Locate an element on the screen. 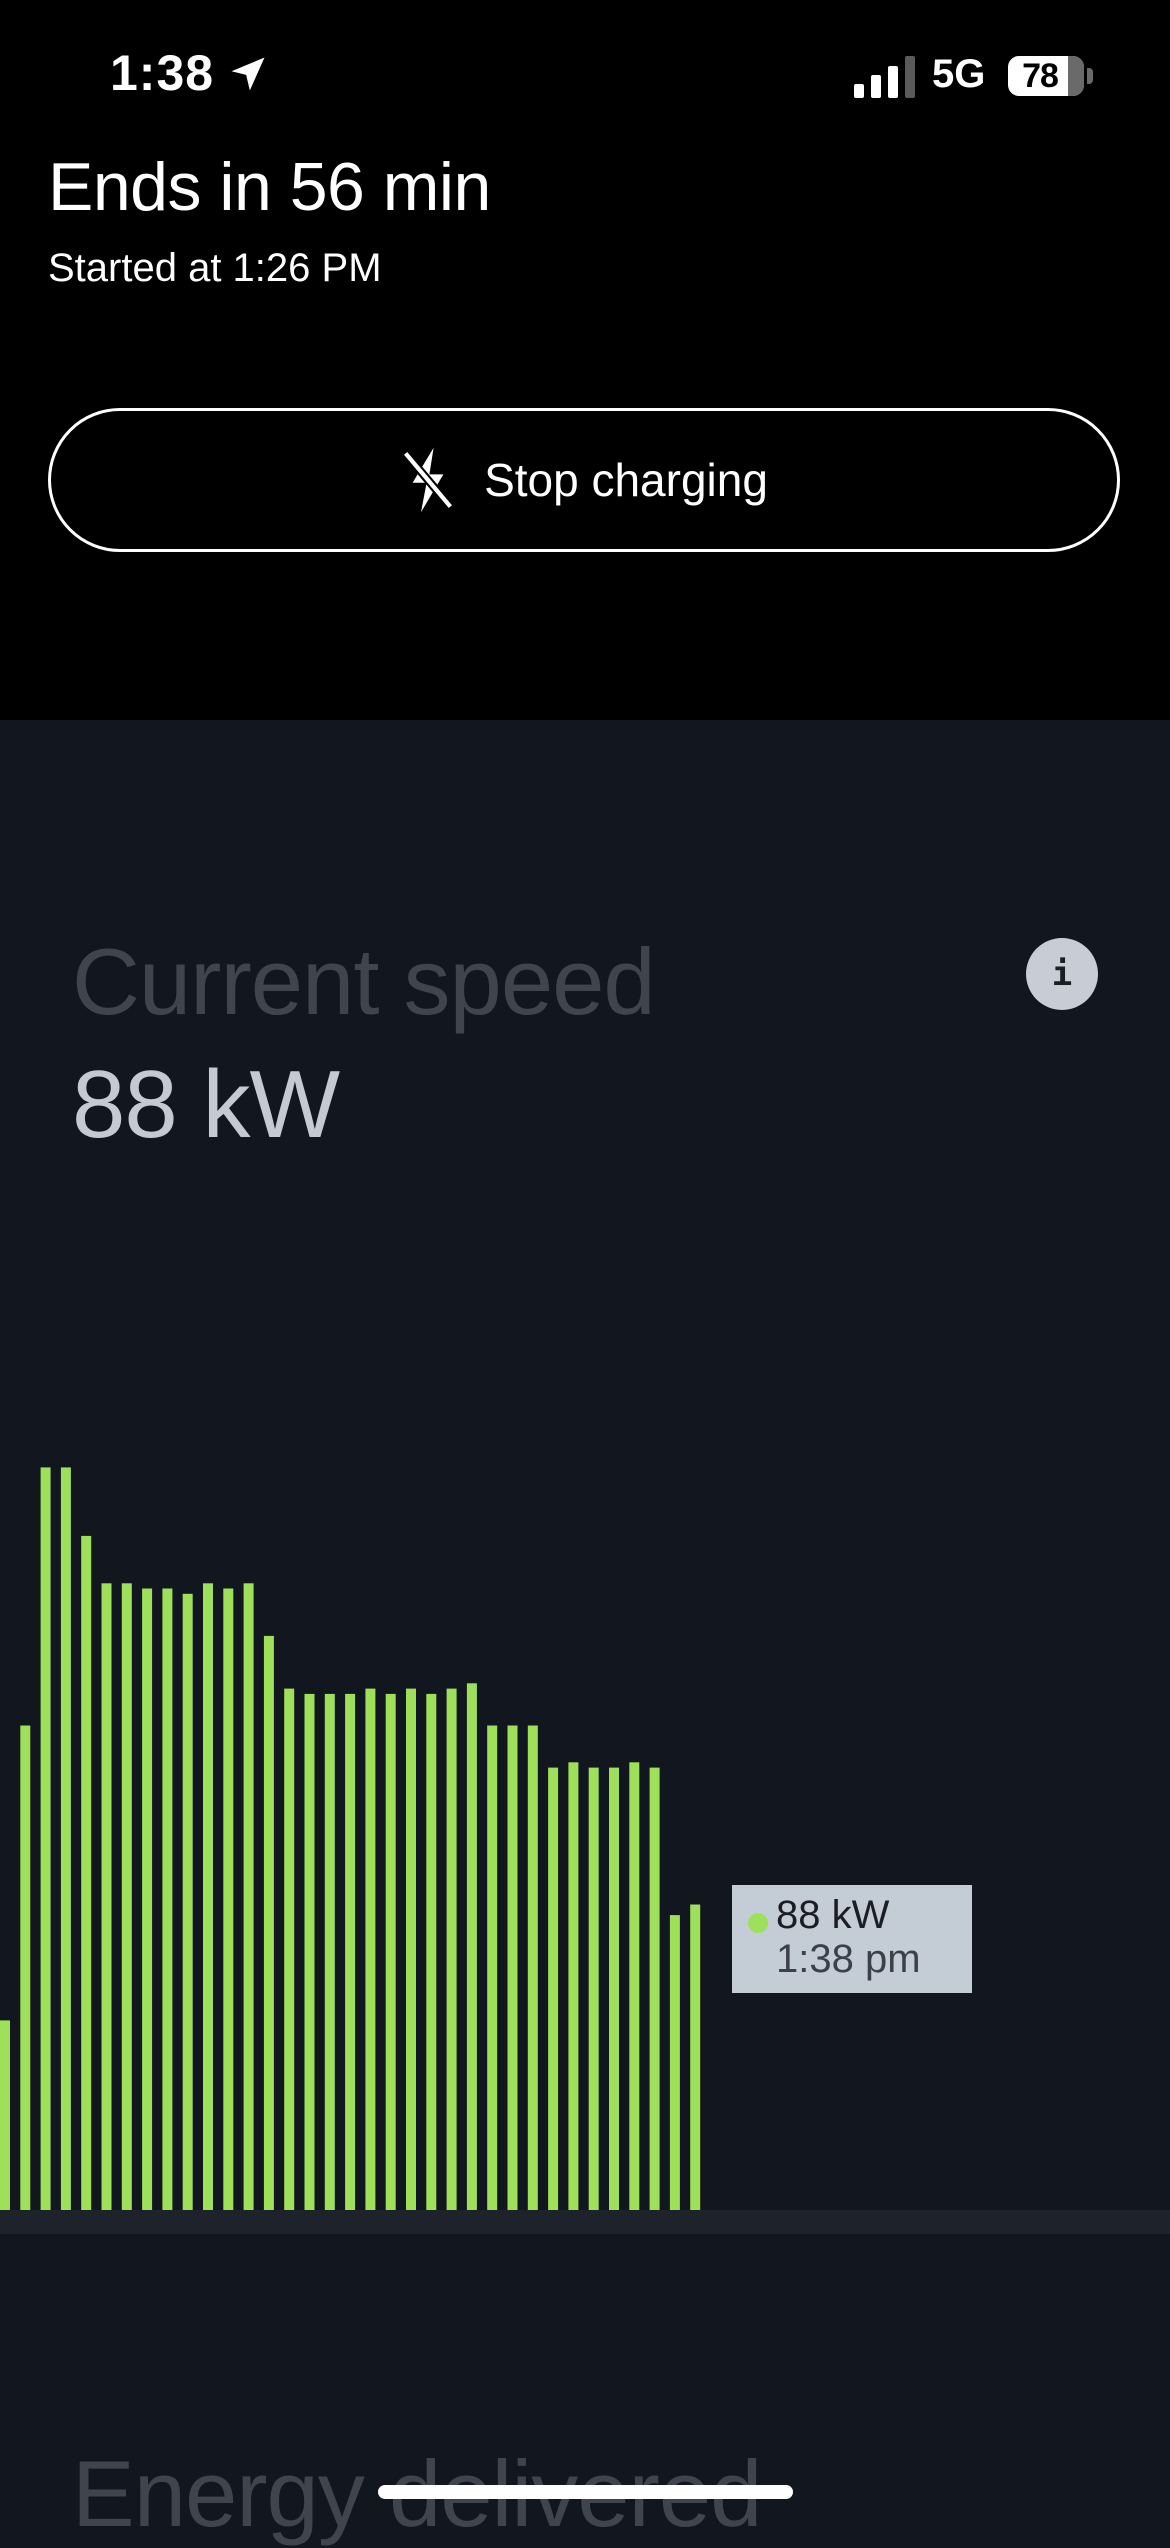 The width and height of the screenshot is (1170, 2548). session-started-text: Started at 1:26 PM is located at coordinates (215, 268).